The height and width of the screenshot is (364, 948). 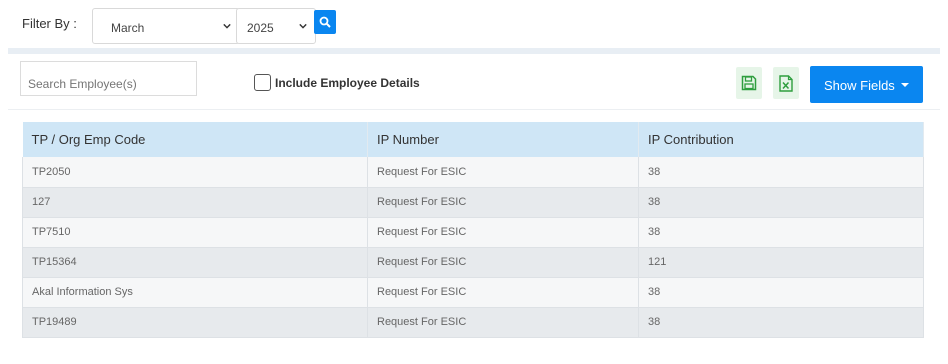 What do you see at coordinates (195, 322) in the screenshot?
I see `cell-emp-code: TP19489` at bounding box center [195, 322].